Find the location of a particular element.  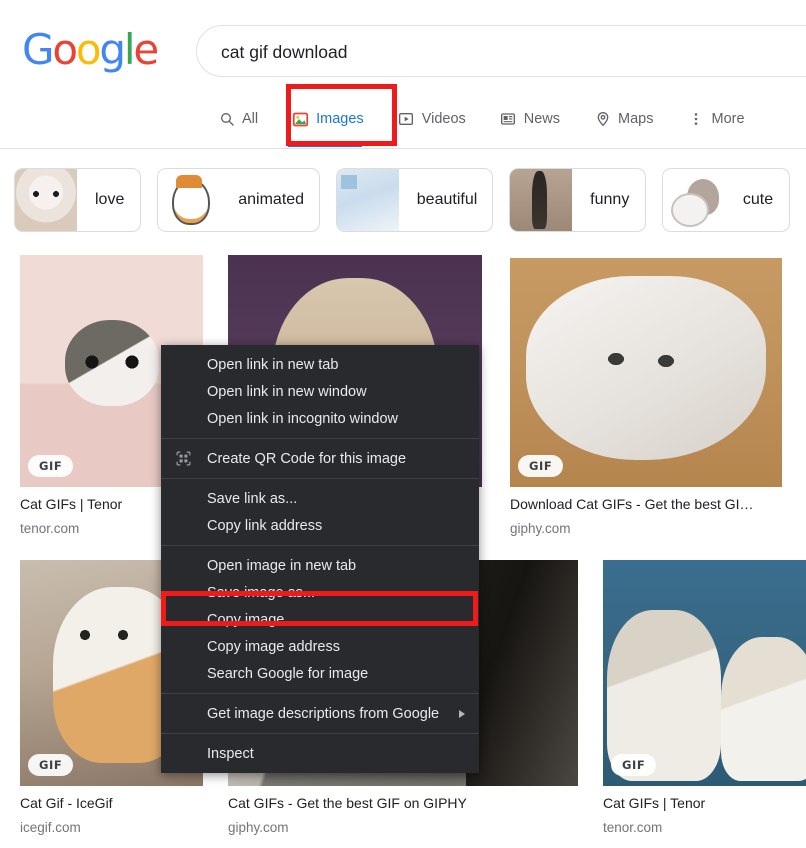

tab-more: More is located at coordinates (716, 119).